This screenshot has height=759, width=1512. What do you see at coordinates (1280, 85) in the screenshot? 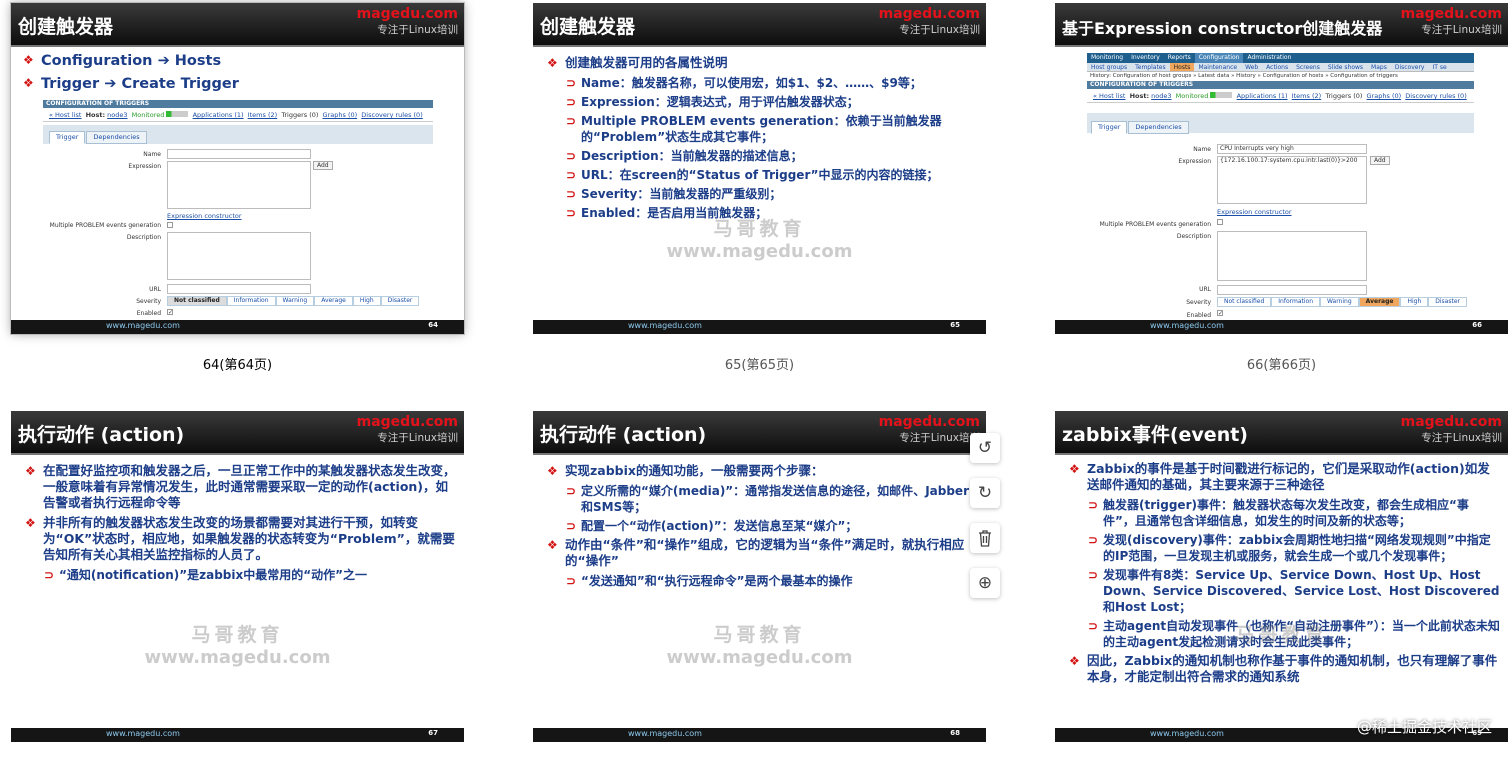
I see `form-header: CONFIGURATION OF TRIGGERS` at bounding box center [1280, 85].